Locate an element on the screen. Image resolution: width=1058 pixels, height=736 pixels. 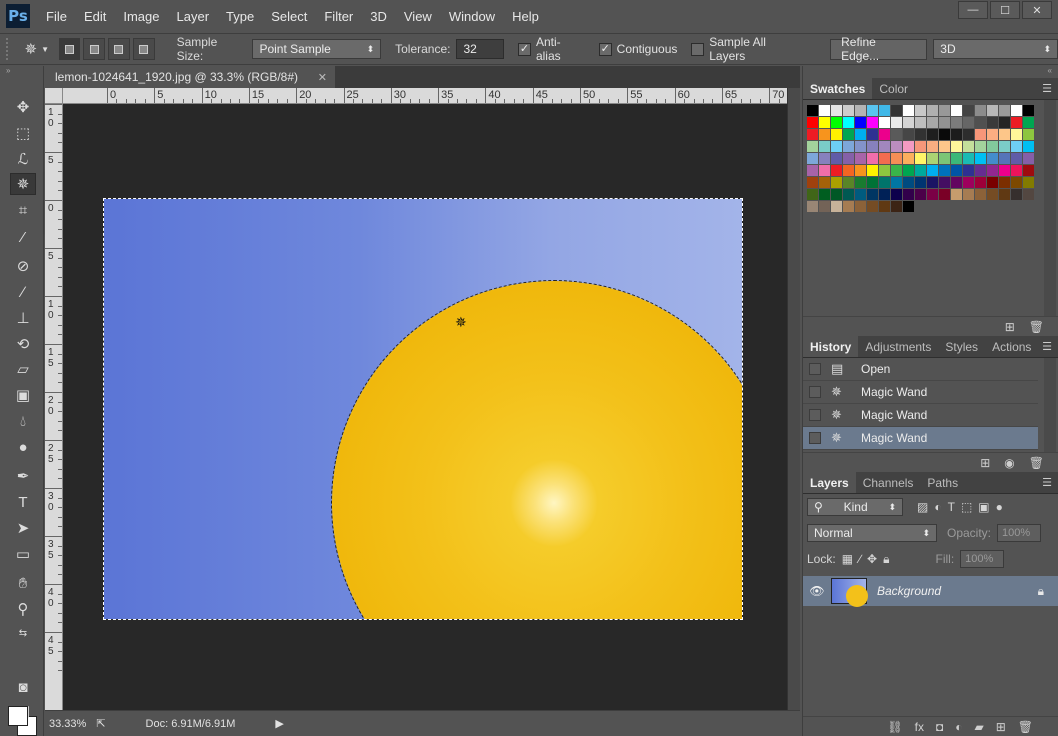
contiguous-checkbox: ✓ Contiguous is located at coordinates (637, 49).